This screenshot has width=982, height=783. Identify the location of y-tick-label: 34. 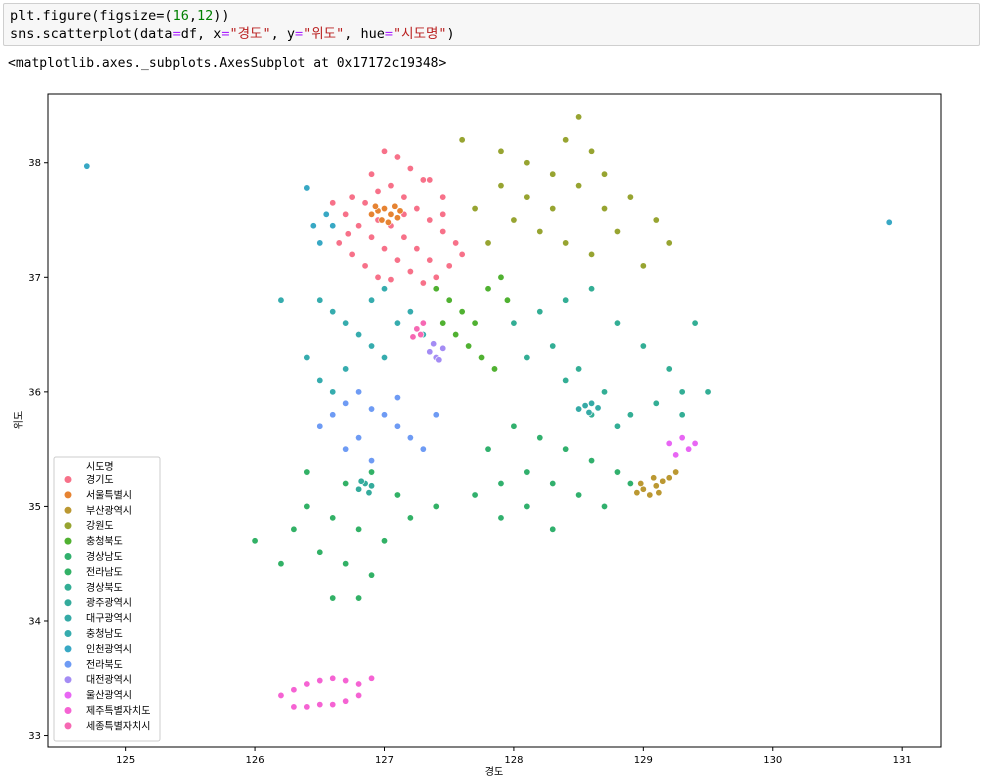
(34, 621).